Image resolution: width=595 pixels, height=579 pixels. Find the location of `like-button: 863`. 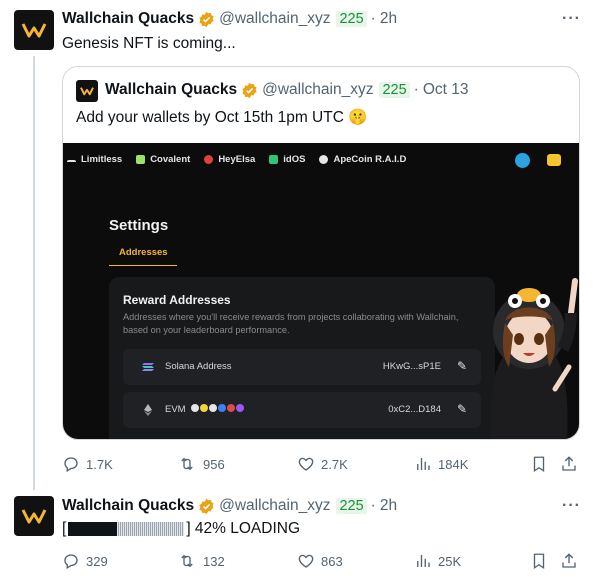

like-button: 863 is located at coordinates (320, 561).